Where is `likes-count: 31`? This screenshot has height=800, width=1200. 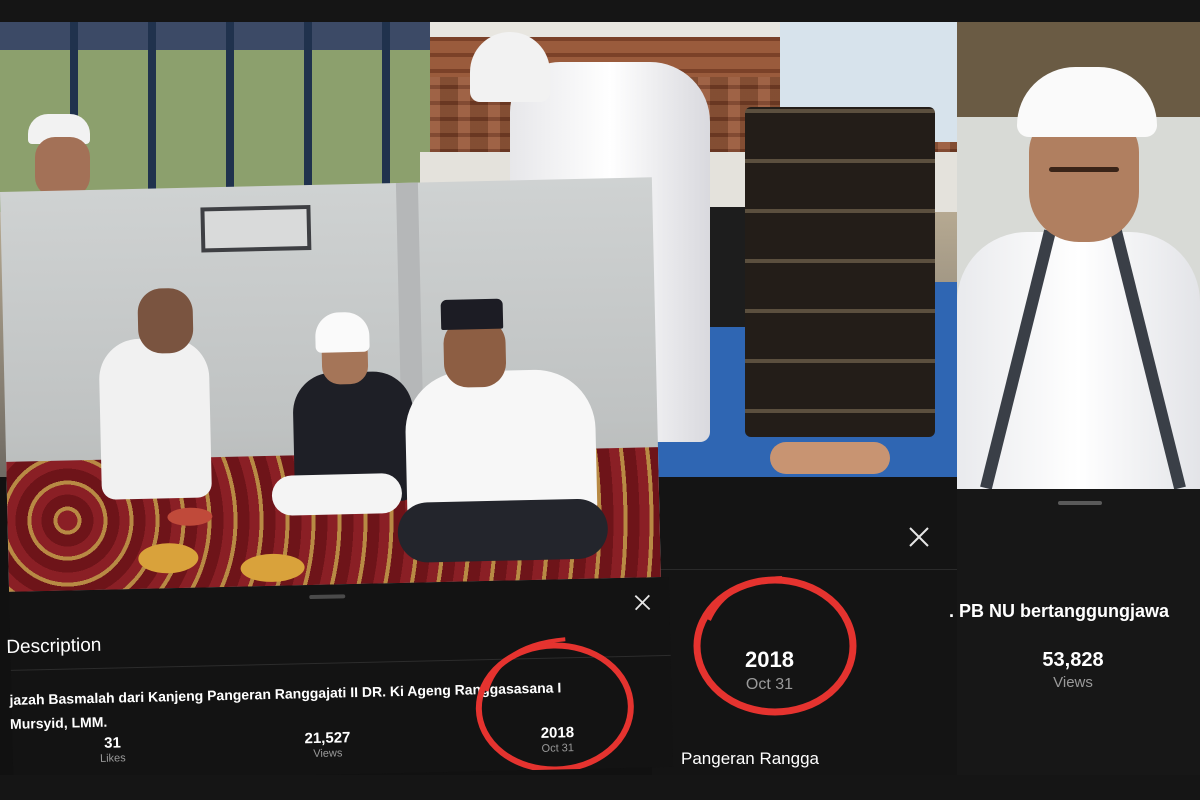
likes-count: 31 is located at coordinates (112, 743).